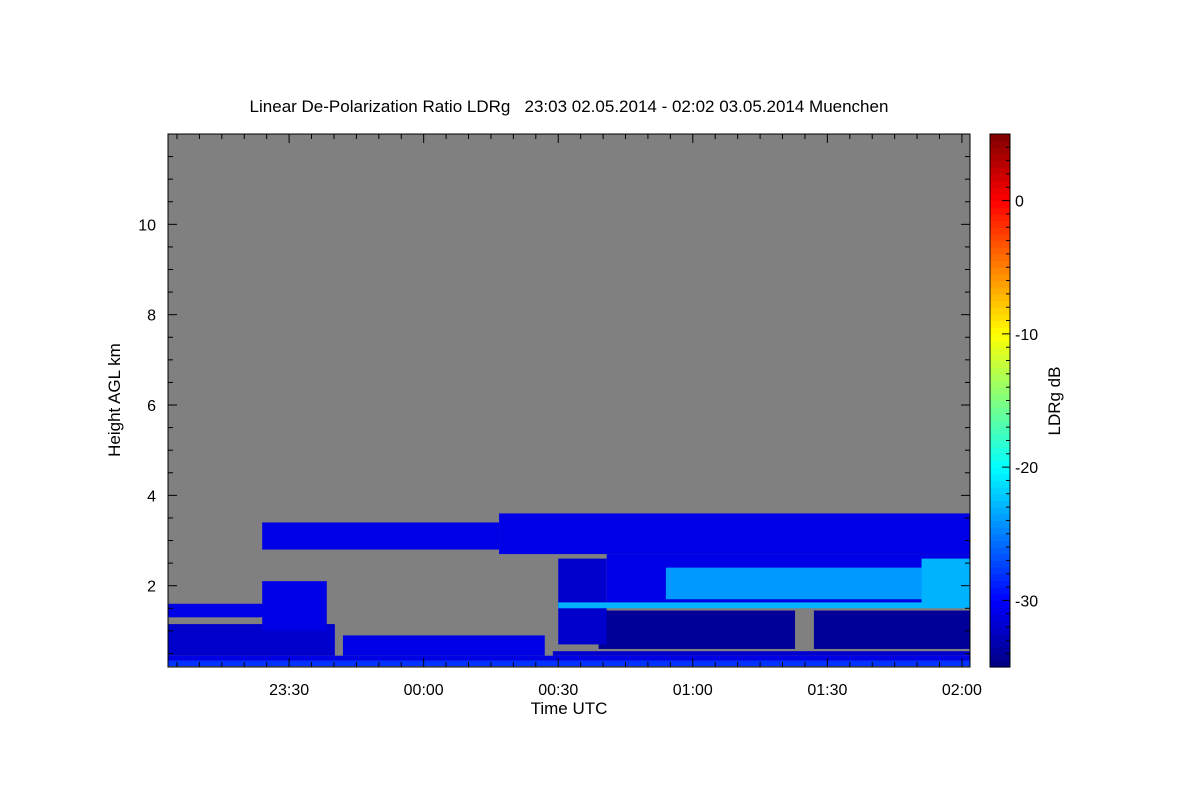  I want to click on x-tick-label: 00:30, so click(558, 690).